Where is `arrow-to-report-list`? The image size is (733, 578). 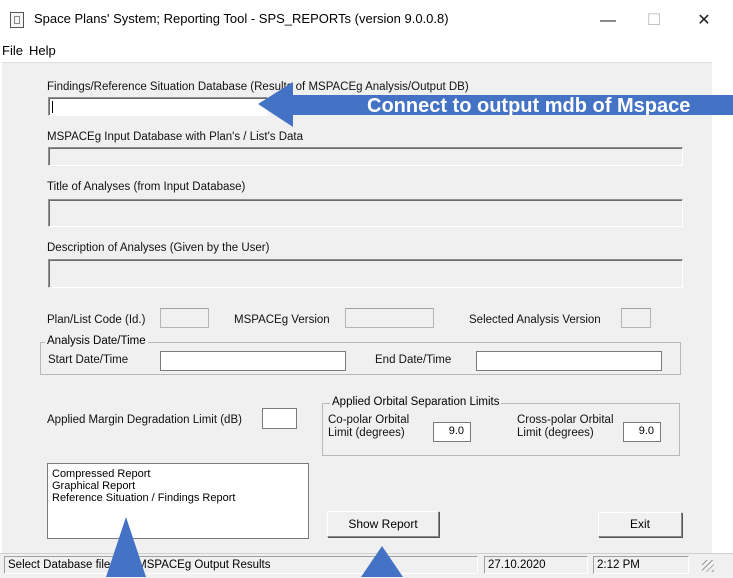
arrow-to-report-list is located at coordinates (126, 547).